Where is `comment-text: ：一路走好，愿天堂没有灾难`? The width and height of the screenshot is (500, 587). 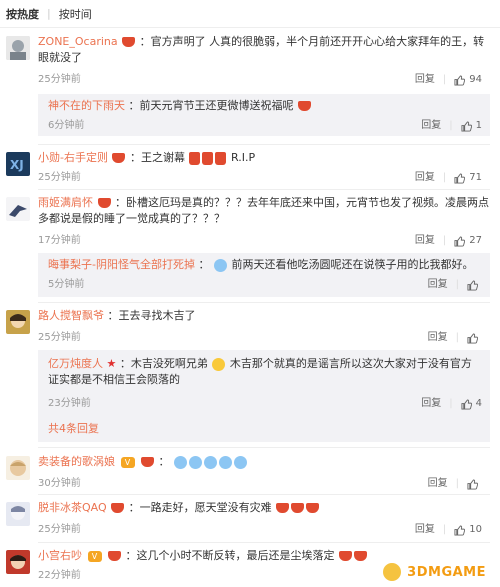
comment-text: ：一路走好，愿天堂没有灾难 is located at coordinates (200, 507).